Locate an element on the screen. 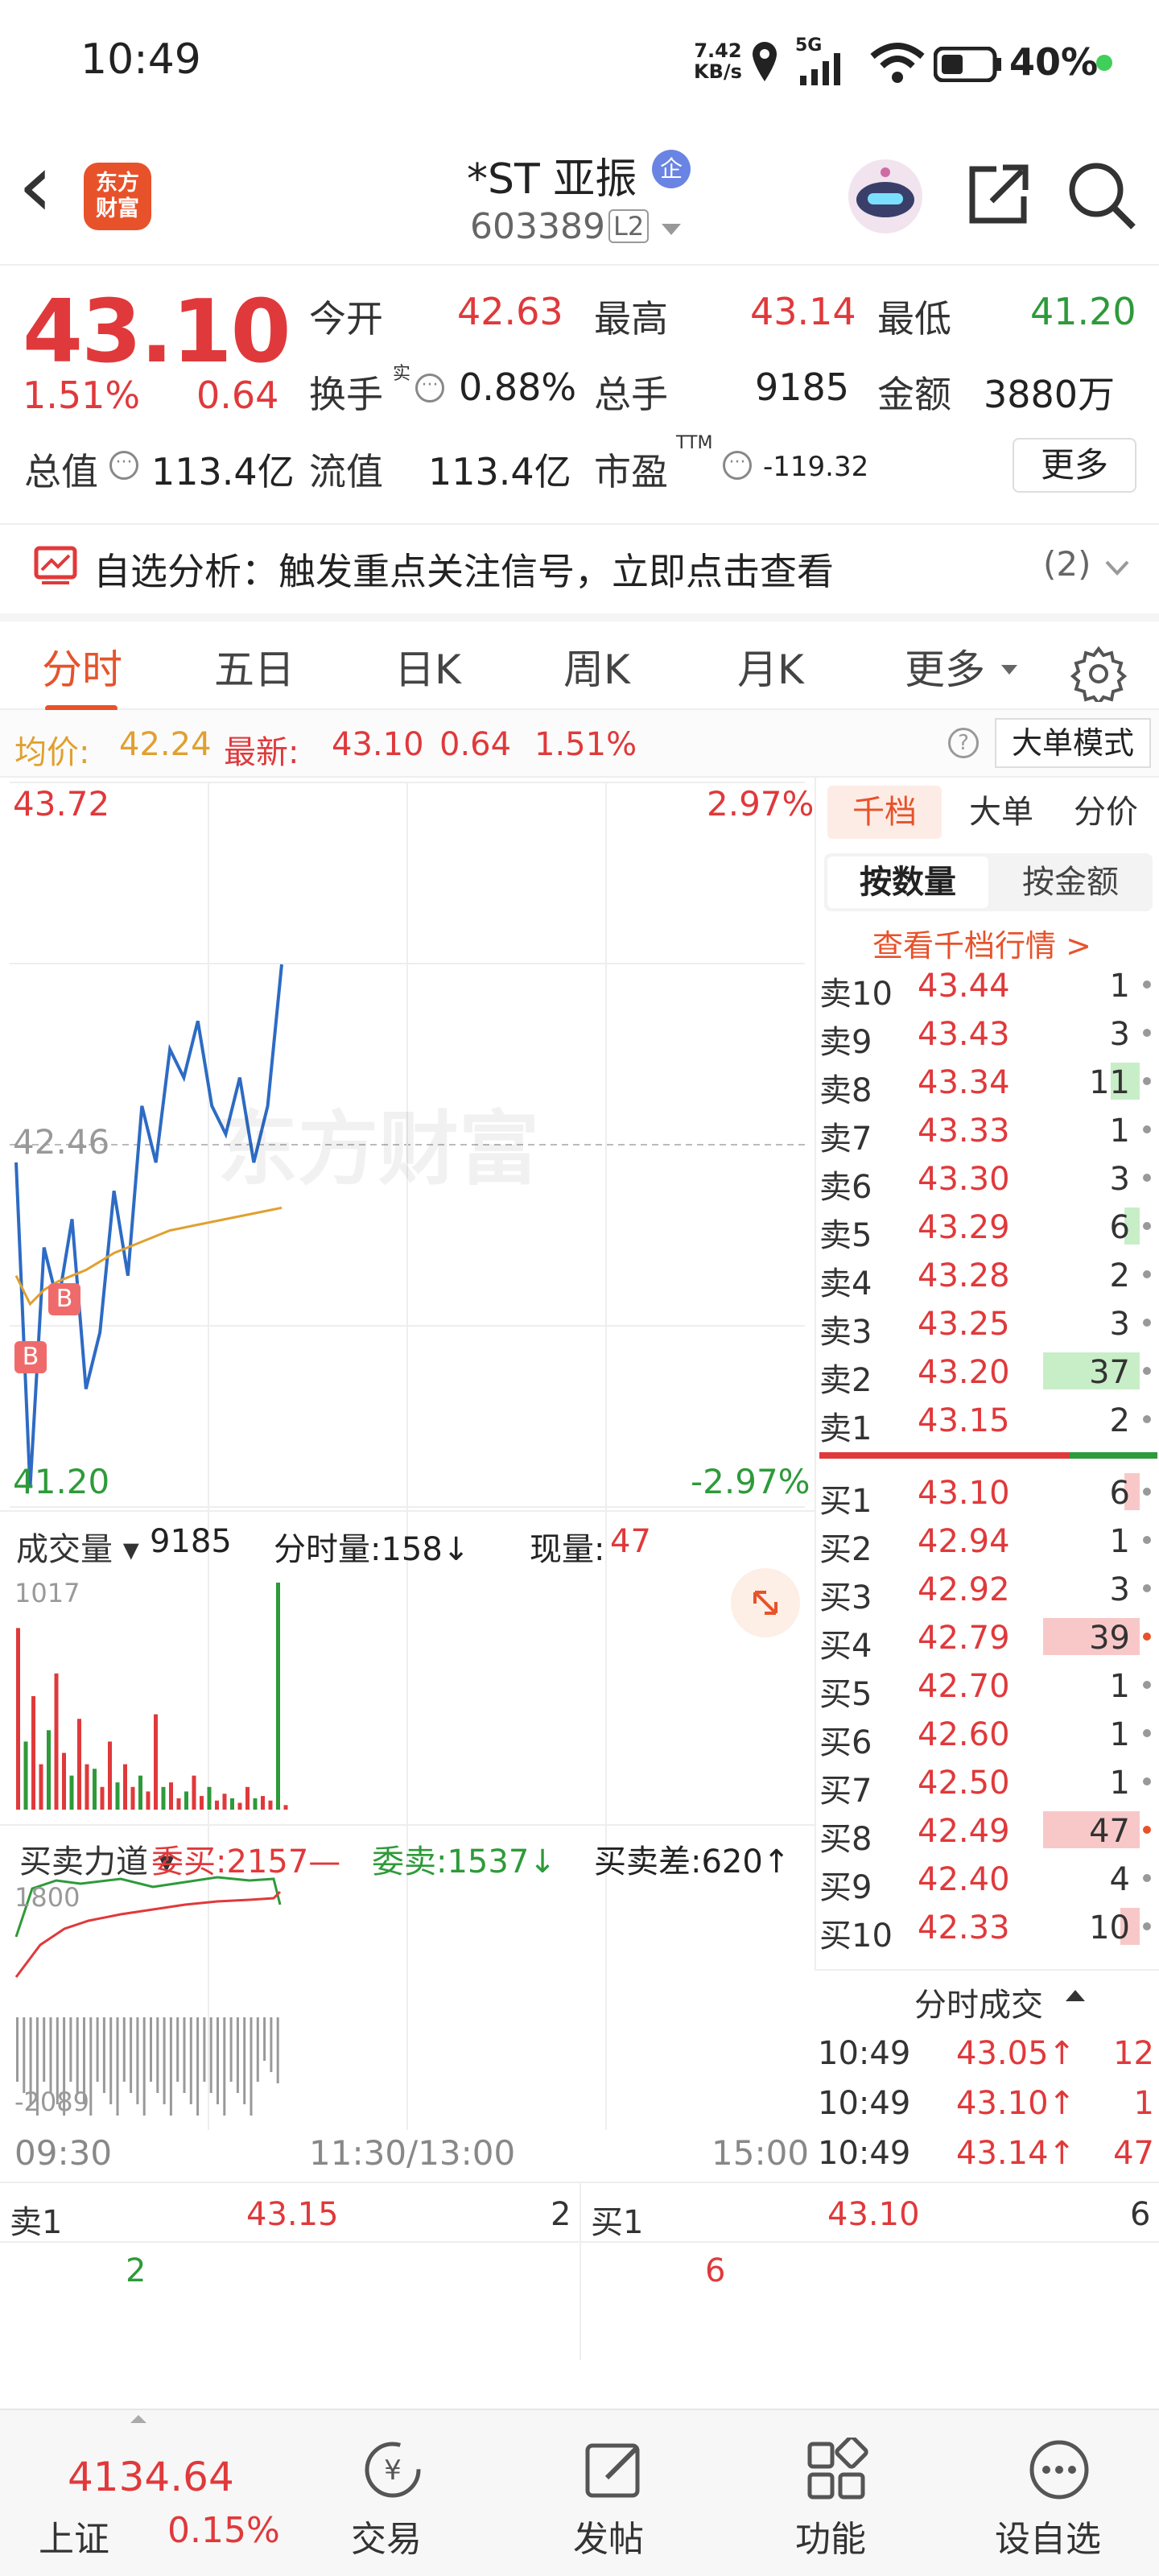  share-icon is located at coordinates (996, 193).